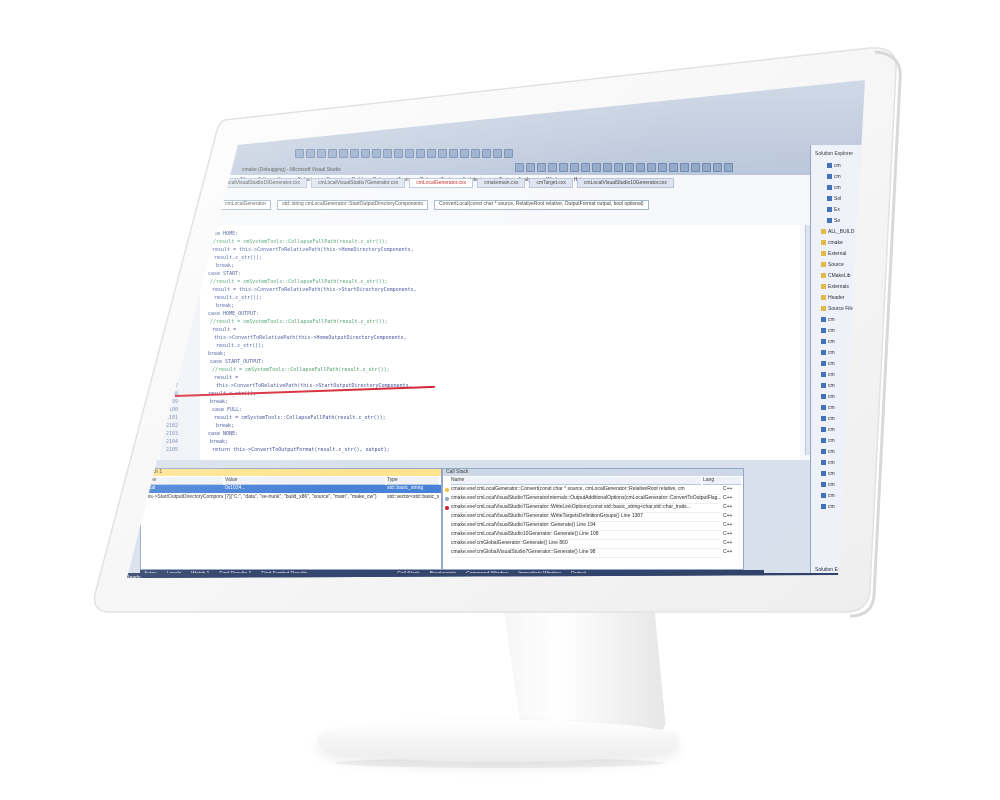  Describe the element at coordinates (832, 298) in the screenshot. I see `solution-item: Header` at that location.